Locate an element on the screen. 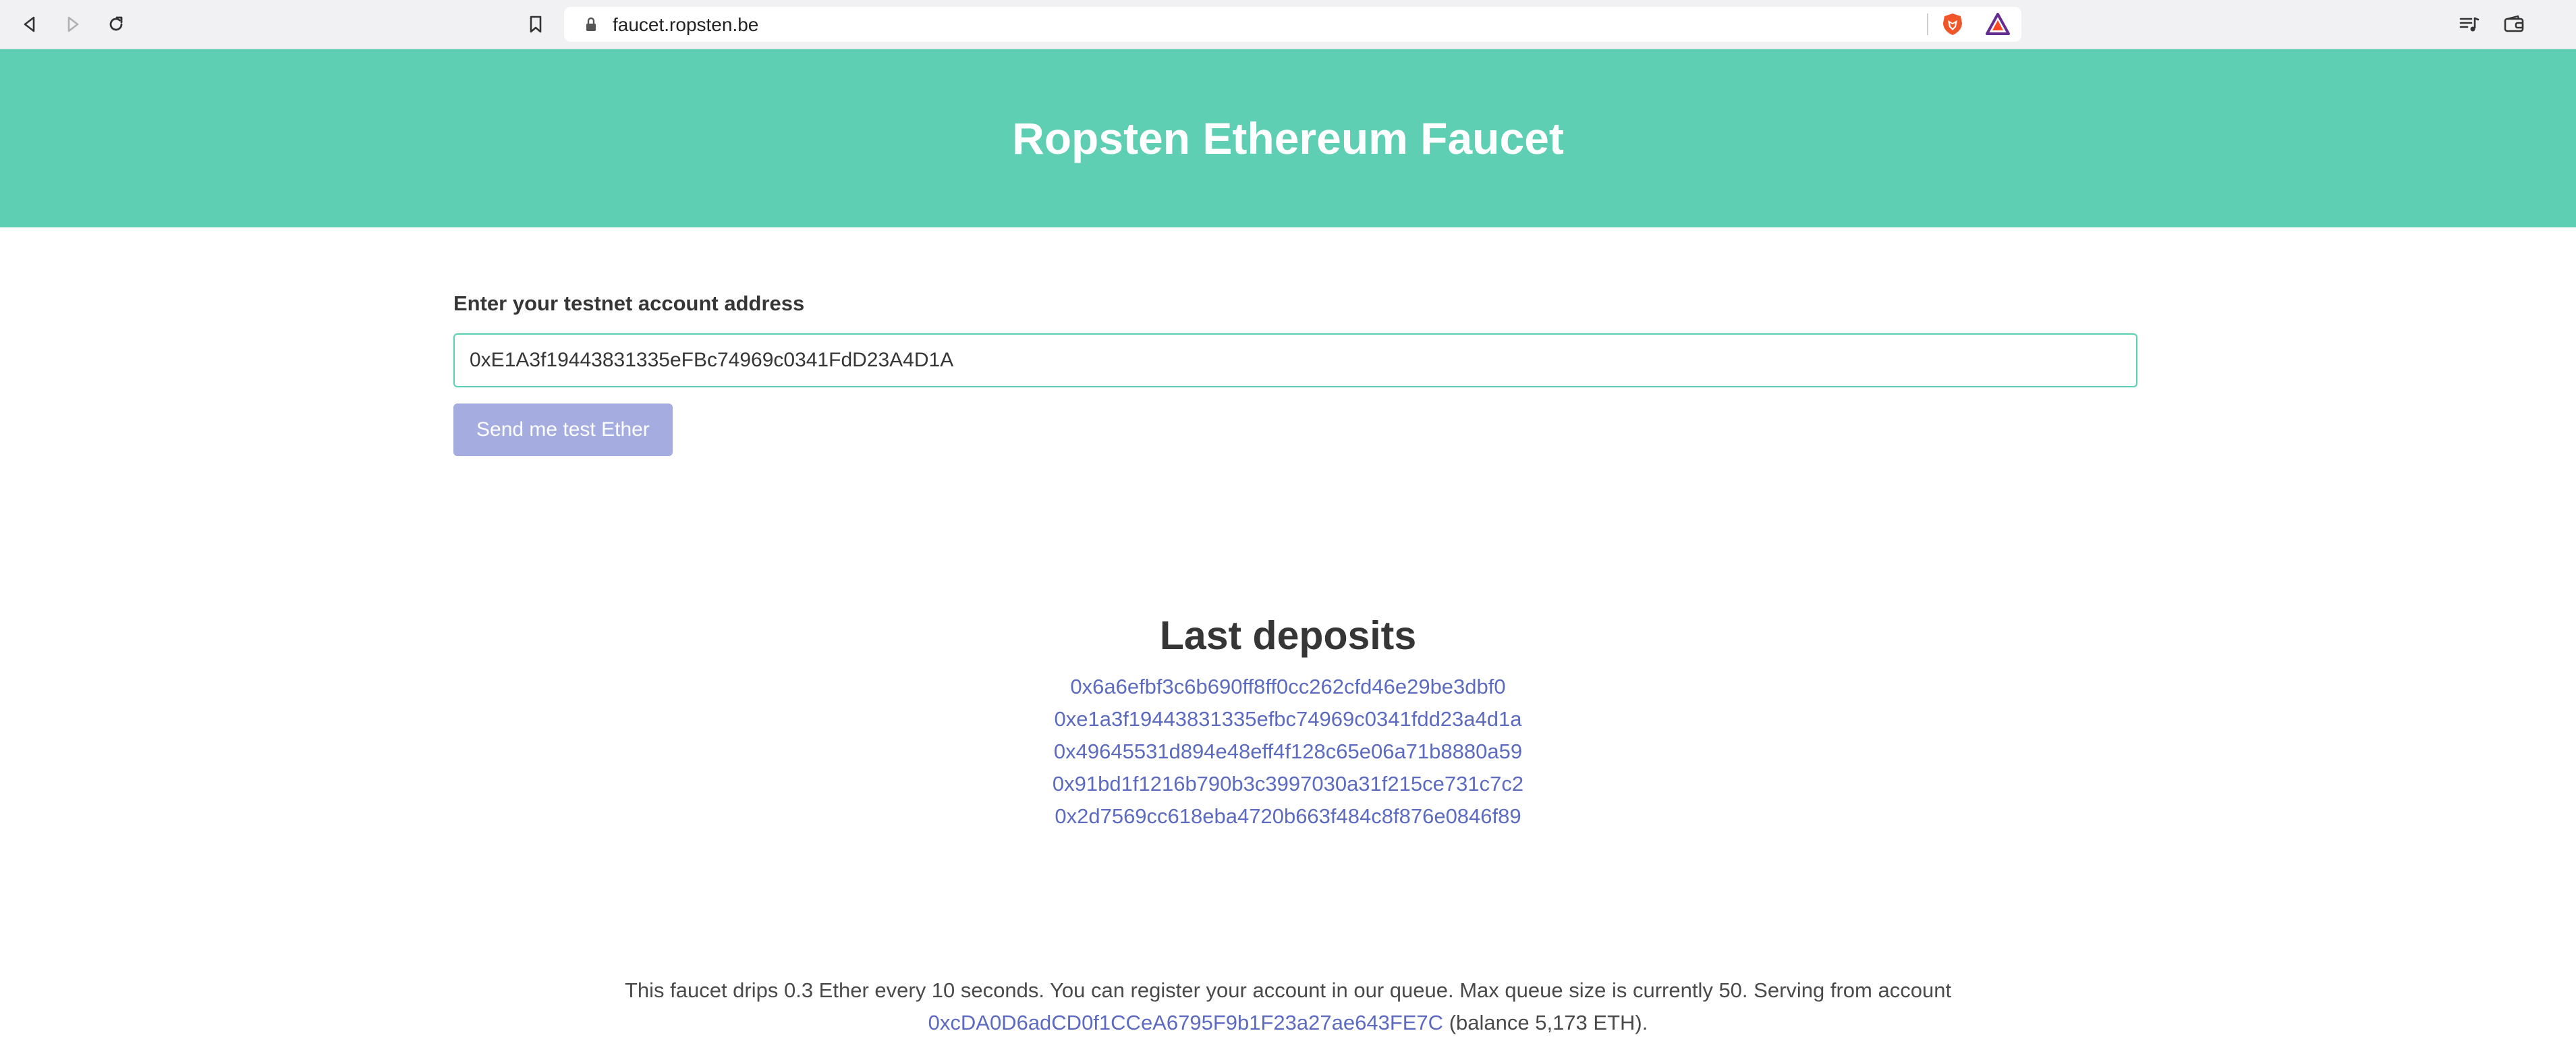  playlist-icon is located at coordinates (2469, 24).